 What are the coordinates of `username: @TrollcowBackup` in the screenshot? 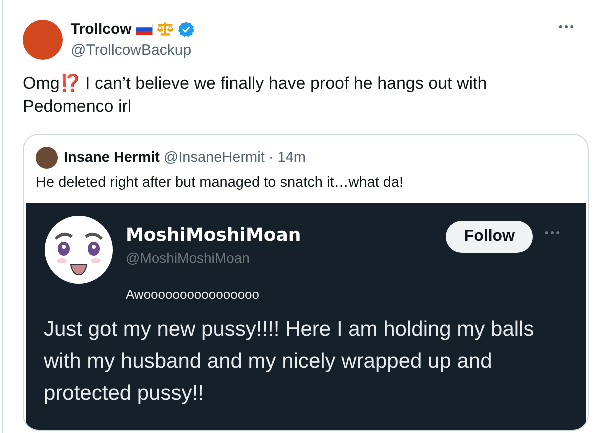 It's located at (311, 50).